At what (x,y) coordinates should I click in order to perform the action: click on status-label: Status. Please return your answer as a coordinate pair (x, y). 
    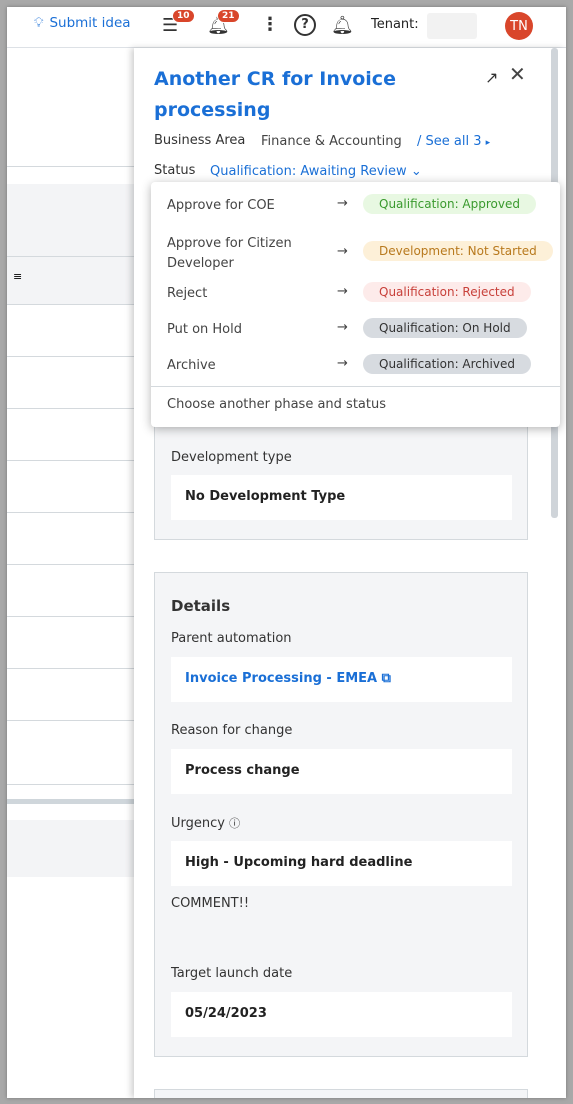
    Looking at the image, I should click on (175, 170).